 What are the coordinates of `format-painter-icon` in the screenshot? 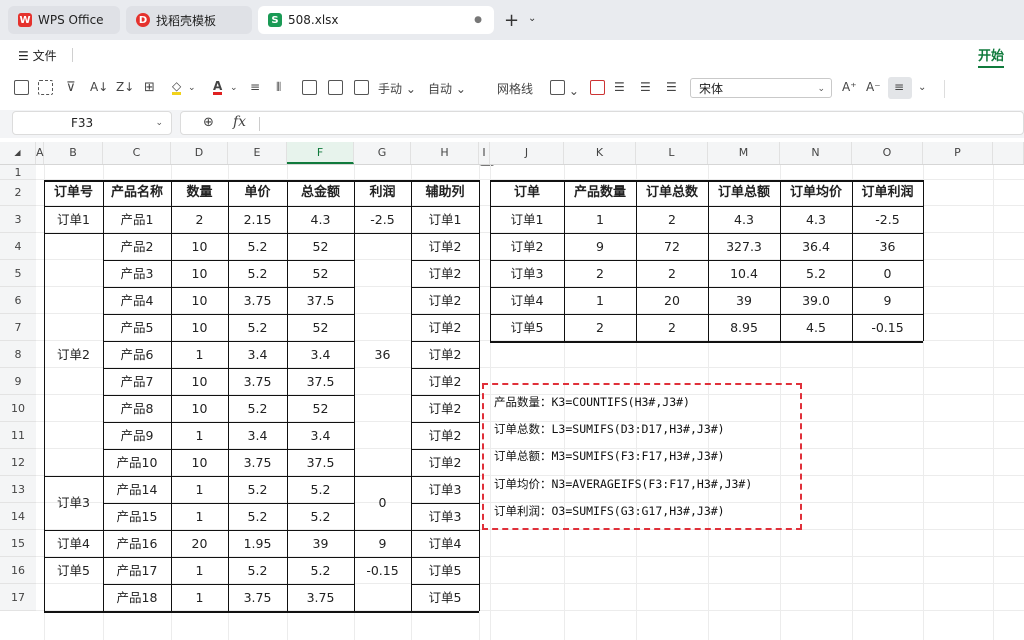 It's located at (45, 89).